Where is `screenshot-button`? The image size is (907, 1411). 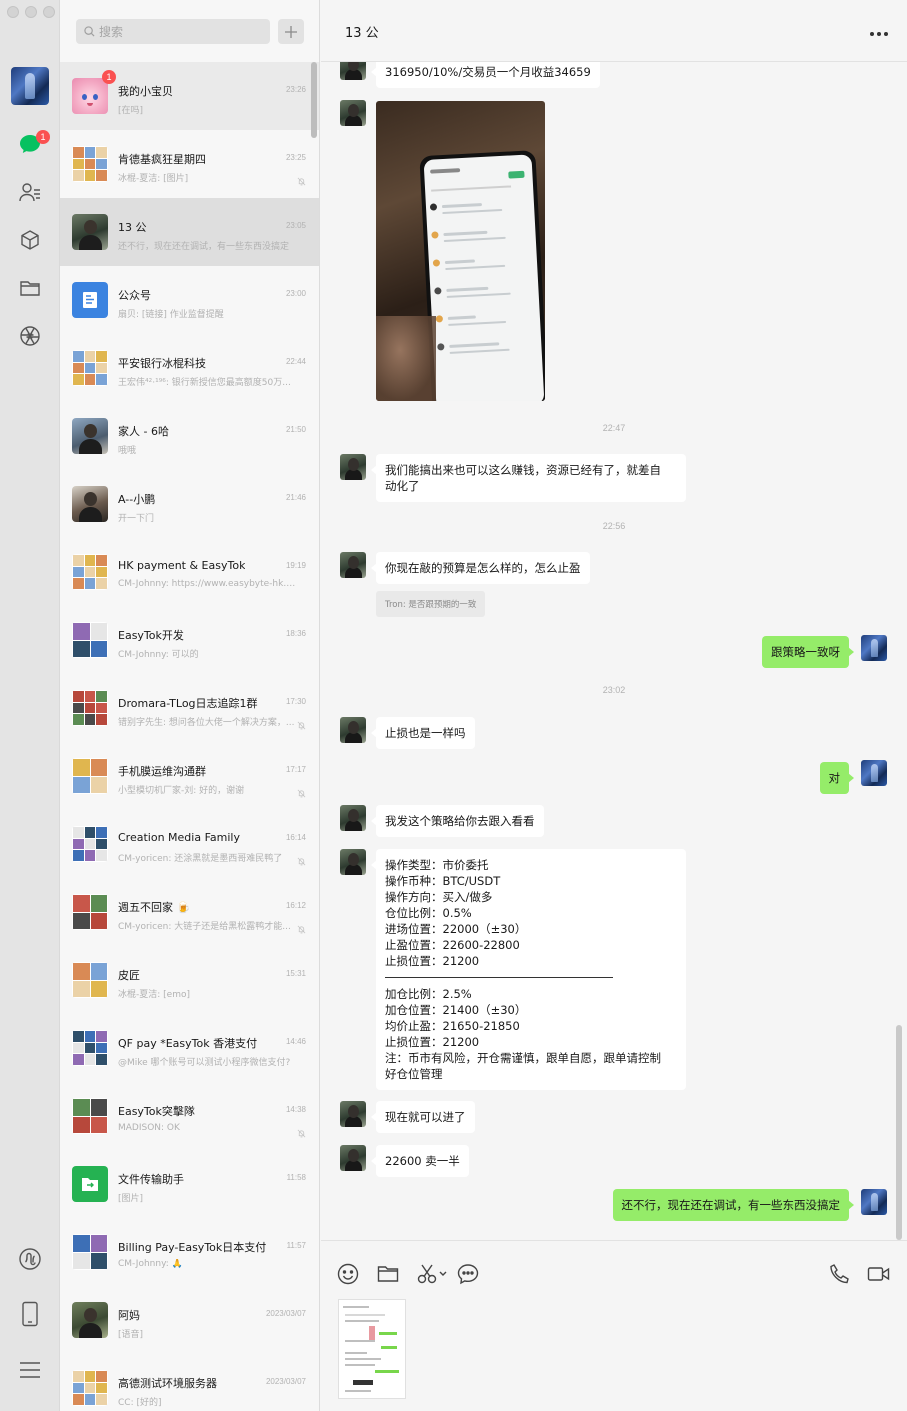 screenshot-button is located at coordinates (433, 1276).